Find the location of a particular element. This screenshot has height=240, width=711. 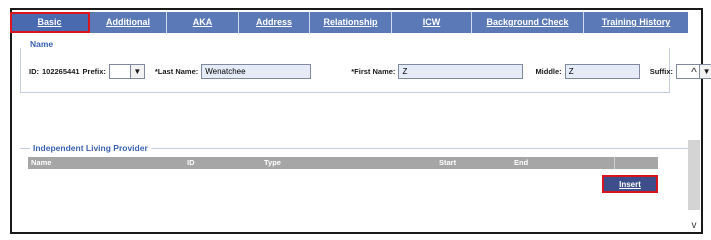

column-header-start: Start is located at coordinates (448, 162).